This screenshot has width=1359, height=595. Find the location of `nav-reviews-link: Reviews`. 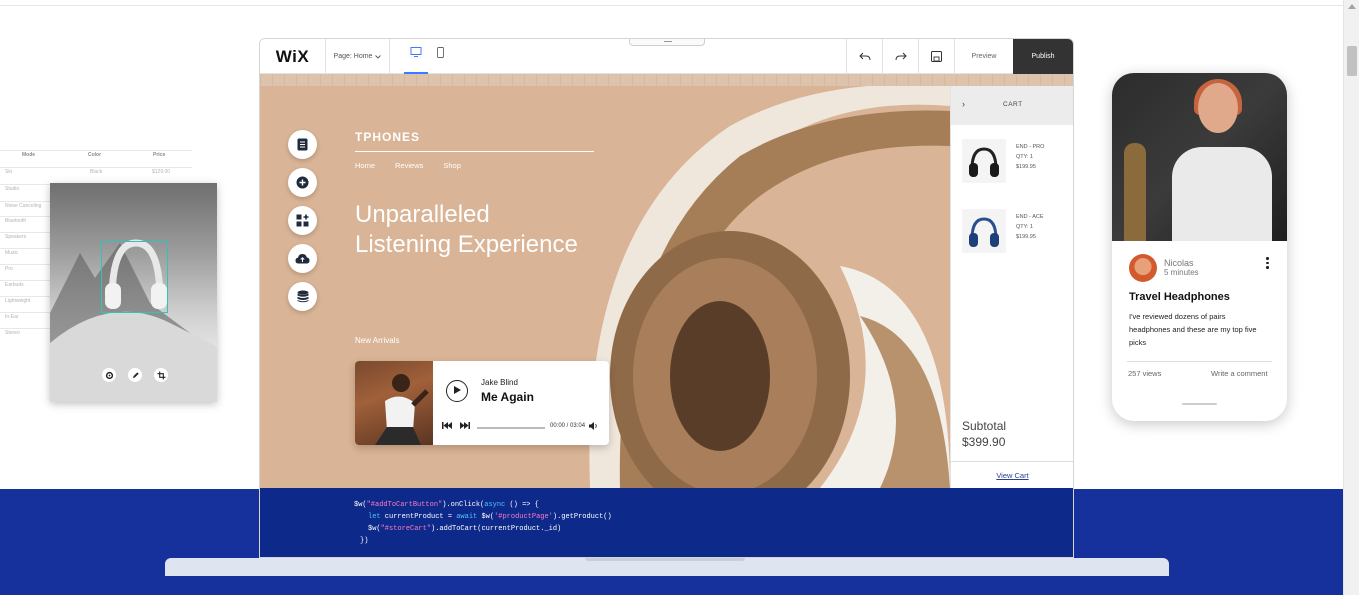

nav-reviews-link: Reviews is located at coordinates (409, 165).